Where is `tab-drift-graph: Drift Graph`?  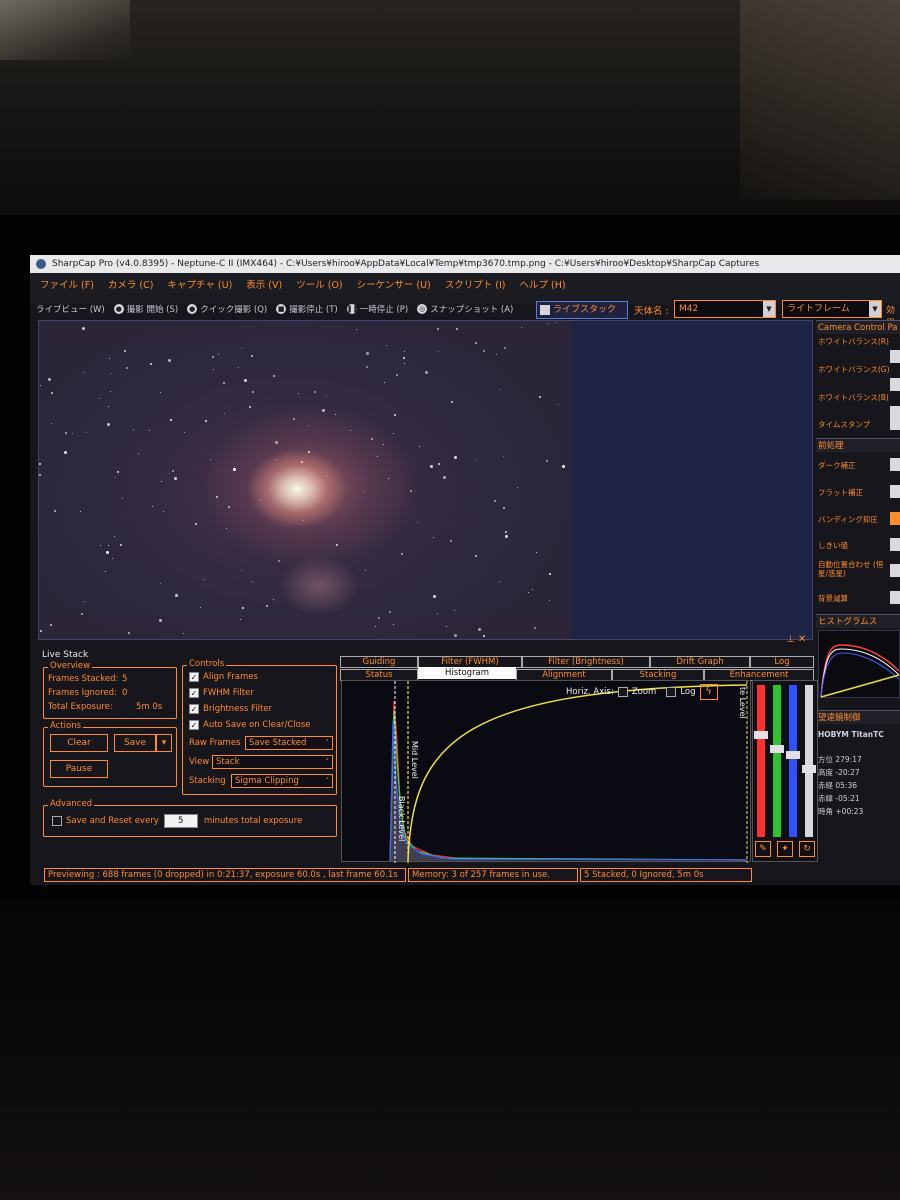
tab-drift-graph: Drift Graph is located at coordinates (700, 662).